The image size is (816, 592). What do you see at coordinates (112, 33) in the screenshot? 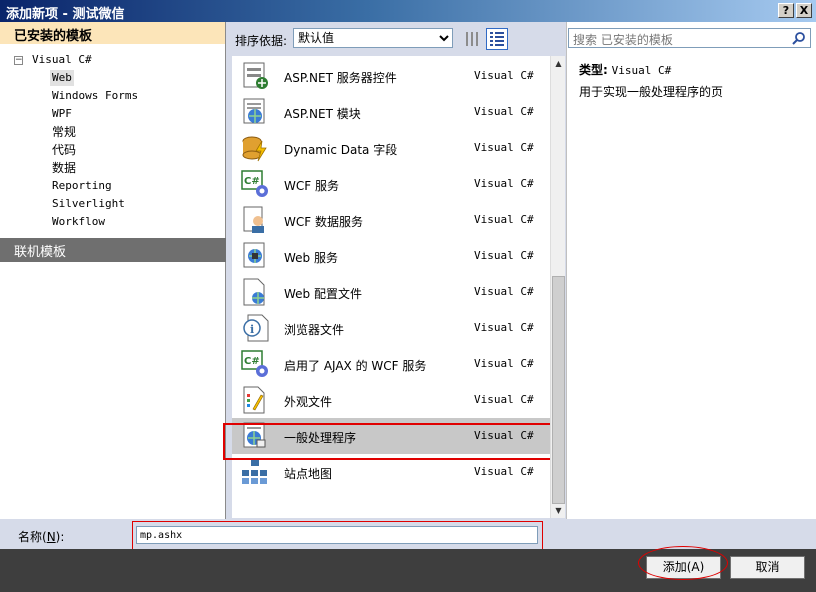
I see `installed-templates-header: 已安装的模板` at bounding box center [112, 33].